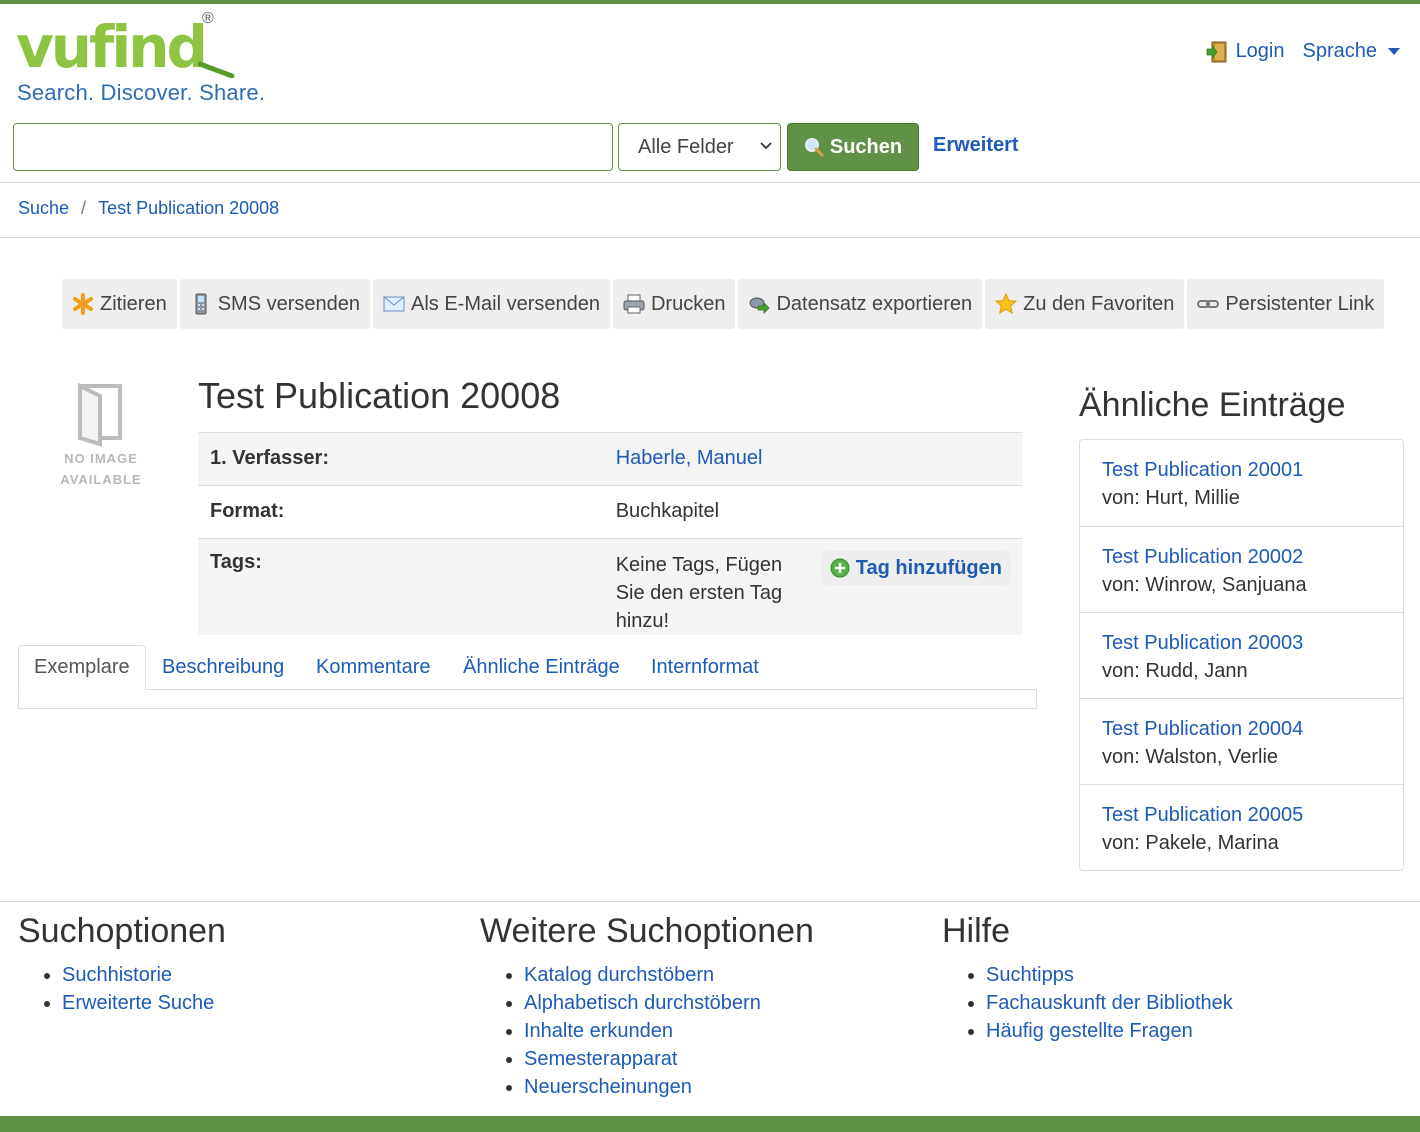 This screenshot has width=1420, height=1132. Describe the element at coordinates (1300, 303) in the screenshot. I see `permalink-label: Persistenter Link` at that location.